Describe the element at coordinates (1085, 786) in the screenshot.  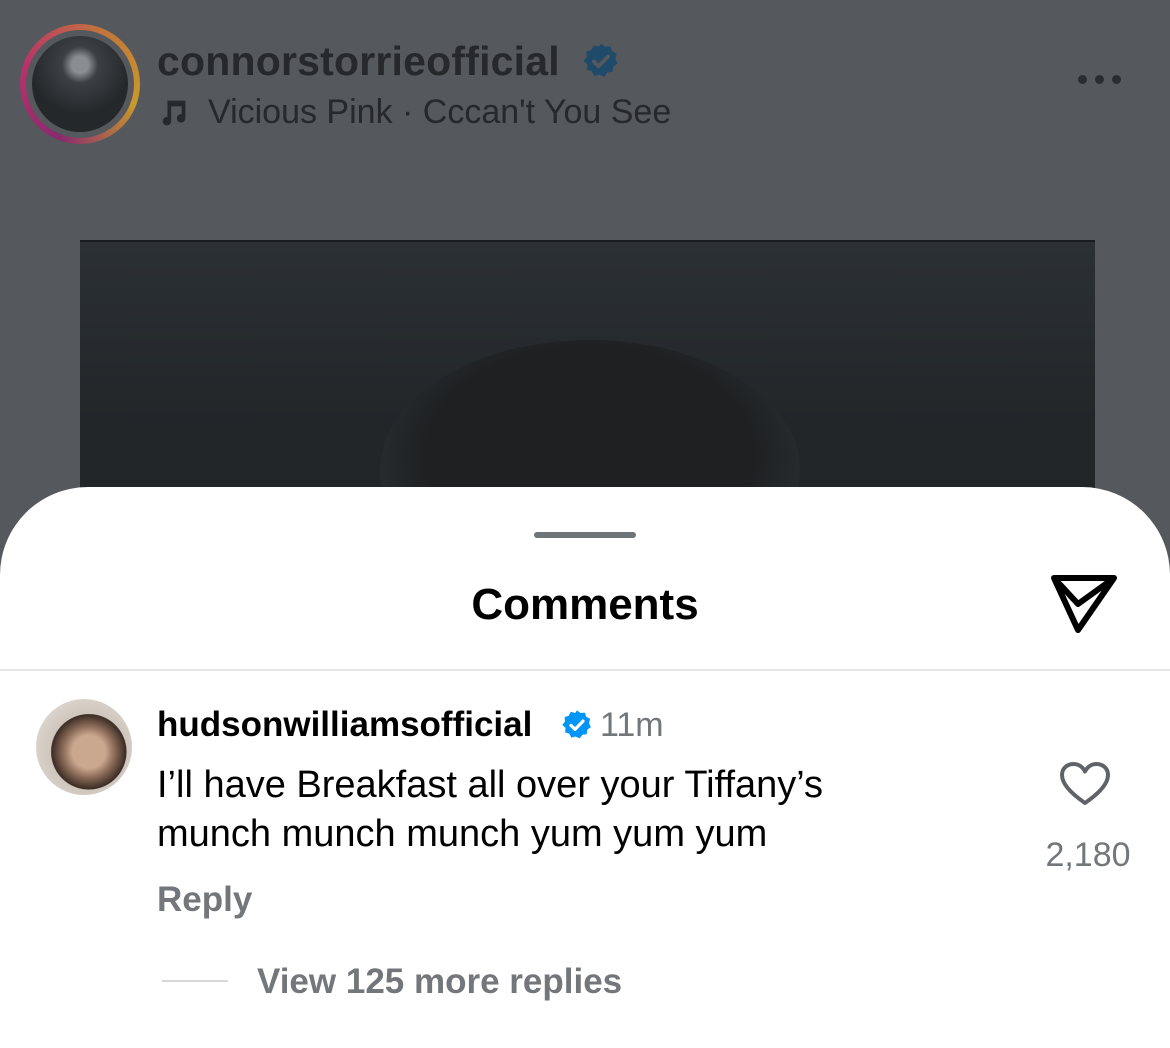
I see `heart-icon` at that location.